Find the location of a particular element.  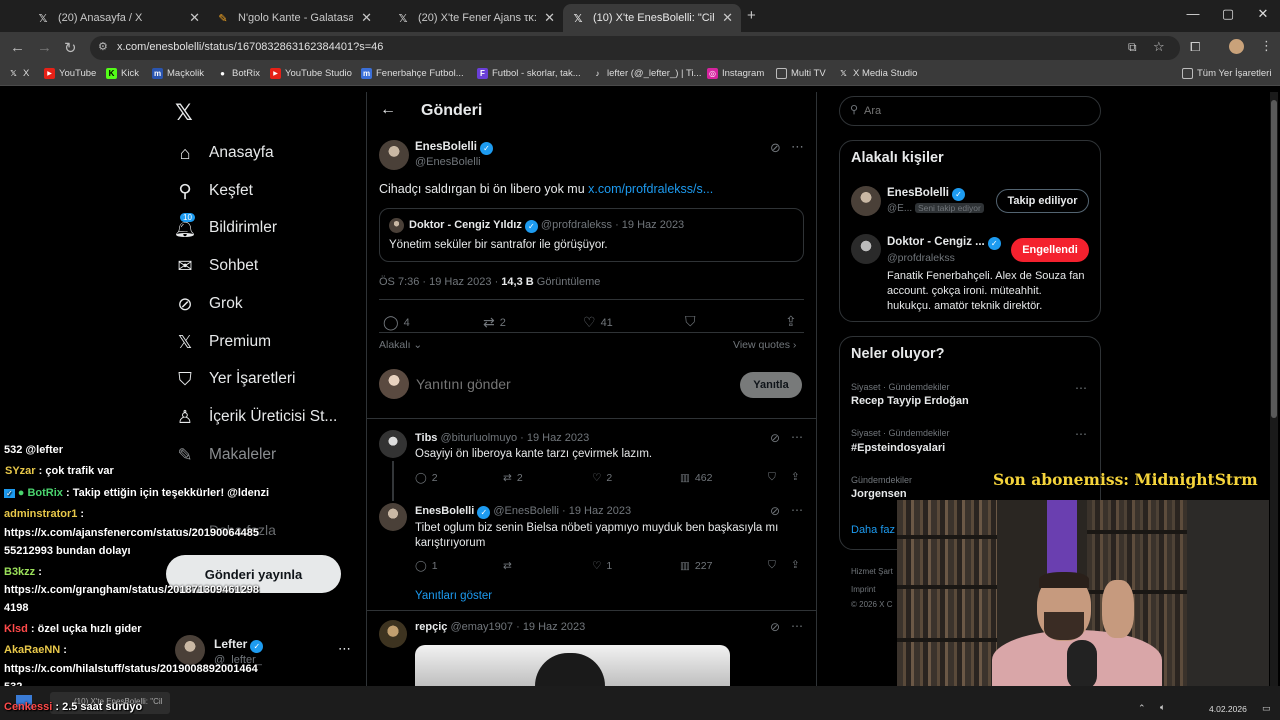

show-replies-link: Yanıtları göster is located at coordinates (453, 596).